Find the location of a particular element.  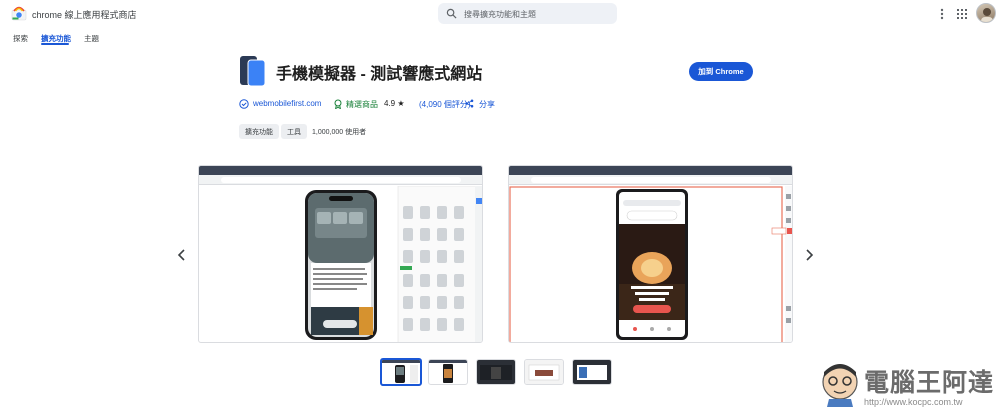

apps-grid-icon is located at coordinates (962, 14).